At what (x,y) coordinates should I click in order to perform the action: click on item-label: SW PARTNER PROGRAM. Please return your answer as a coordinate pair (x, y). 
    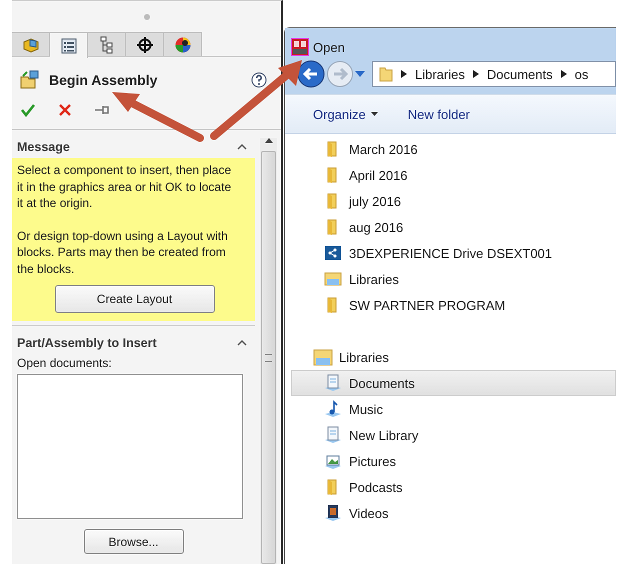
    Looking at the image, I should click on (427, 305).